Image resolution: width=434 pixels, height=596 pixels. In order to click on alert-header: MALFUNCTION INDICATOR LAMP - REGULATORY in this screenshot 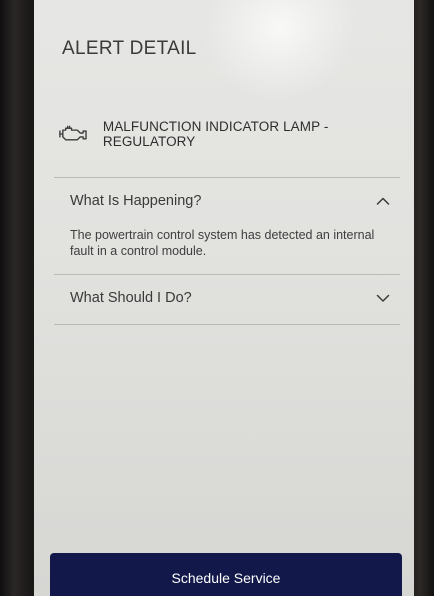, I will do `click(236, 134)`.